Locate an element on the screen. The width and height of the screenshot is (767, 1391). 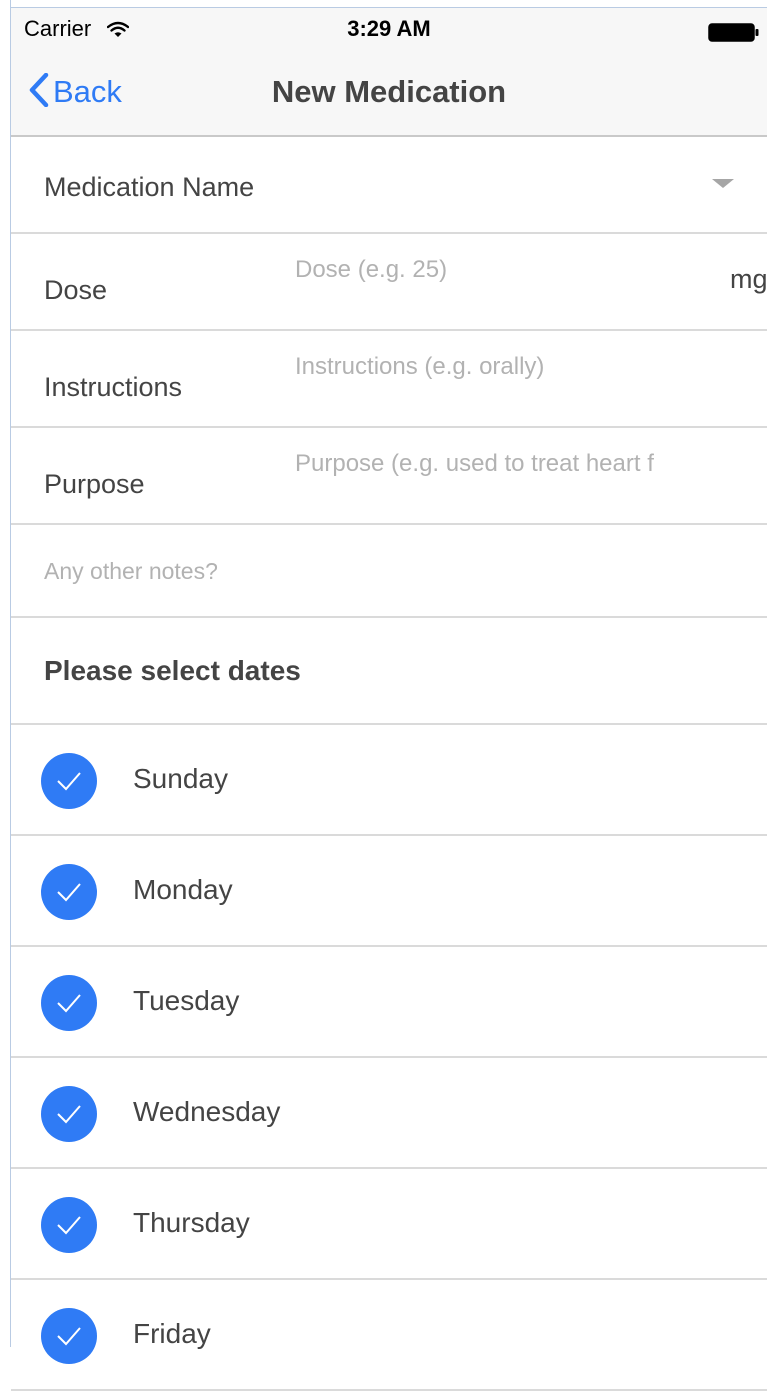
day-label: Tuesday is located at coordinates (186, 1000).